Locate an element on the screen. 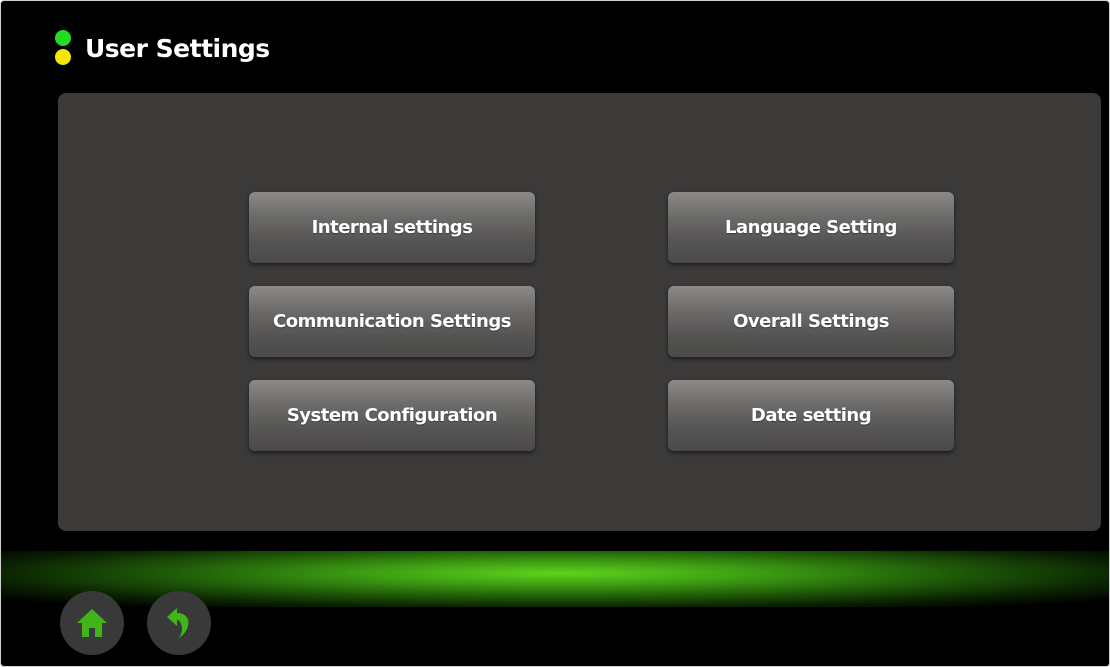 Image resolution: width=1110 pixels, height=667 pixels. system-configuration-button: System Configuration is located at coordinates (392, 415).